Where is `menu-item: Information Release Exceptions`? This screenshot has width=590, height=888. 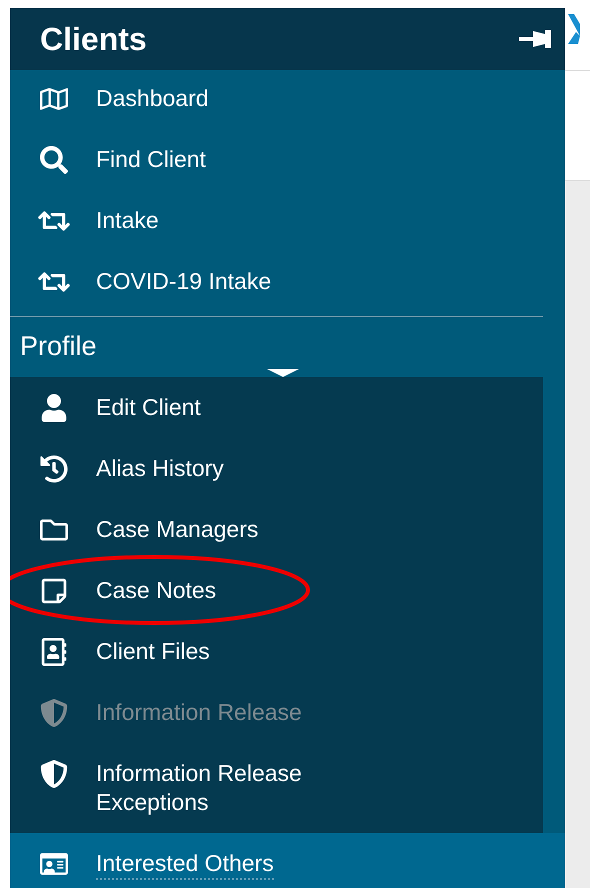
menu-item: Information Release Exceptions is located at coordinates (276, 788).